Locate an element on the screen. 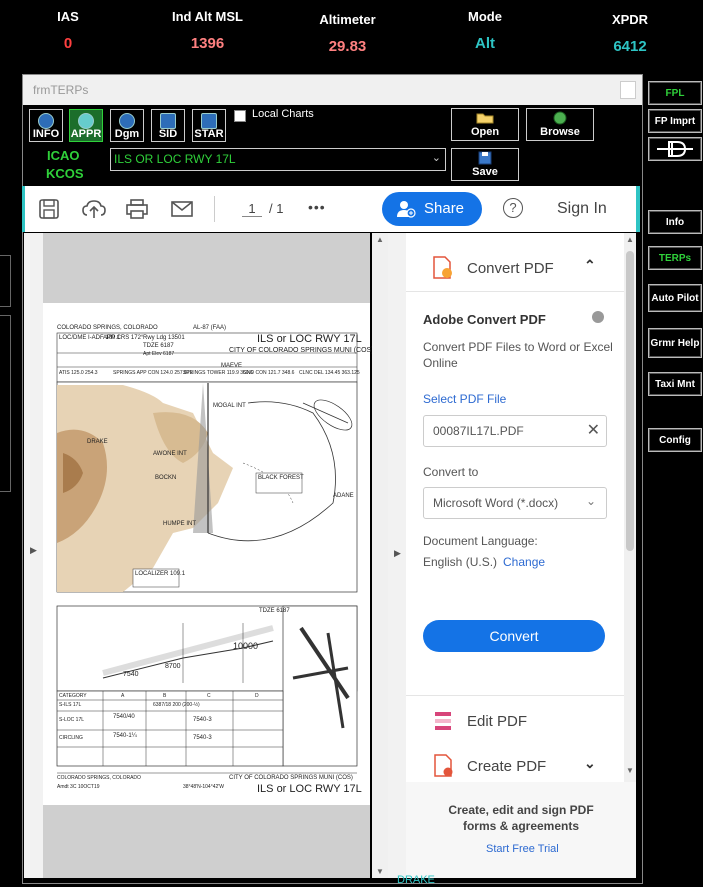 The height and width of the screenshot is (887, 703). pdf-toolbar: 1 / 1 ••• Share ? Sign In is located at coordinates (332, 209).